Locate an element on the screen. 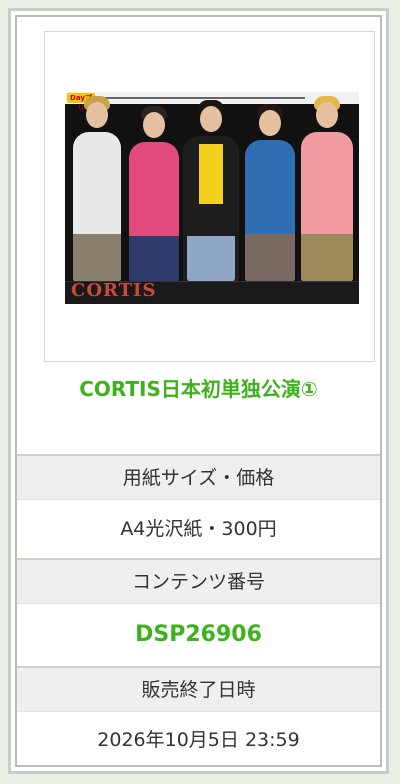 Image resolution: width=400 pixels, height=784 pixels. spec-label-sales-end: 販売終了日時 is located at coordinates (198, 689).